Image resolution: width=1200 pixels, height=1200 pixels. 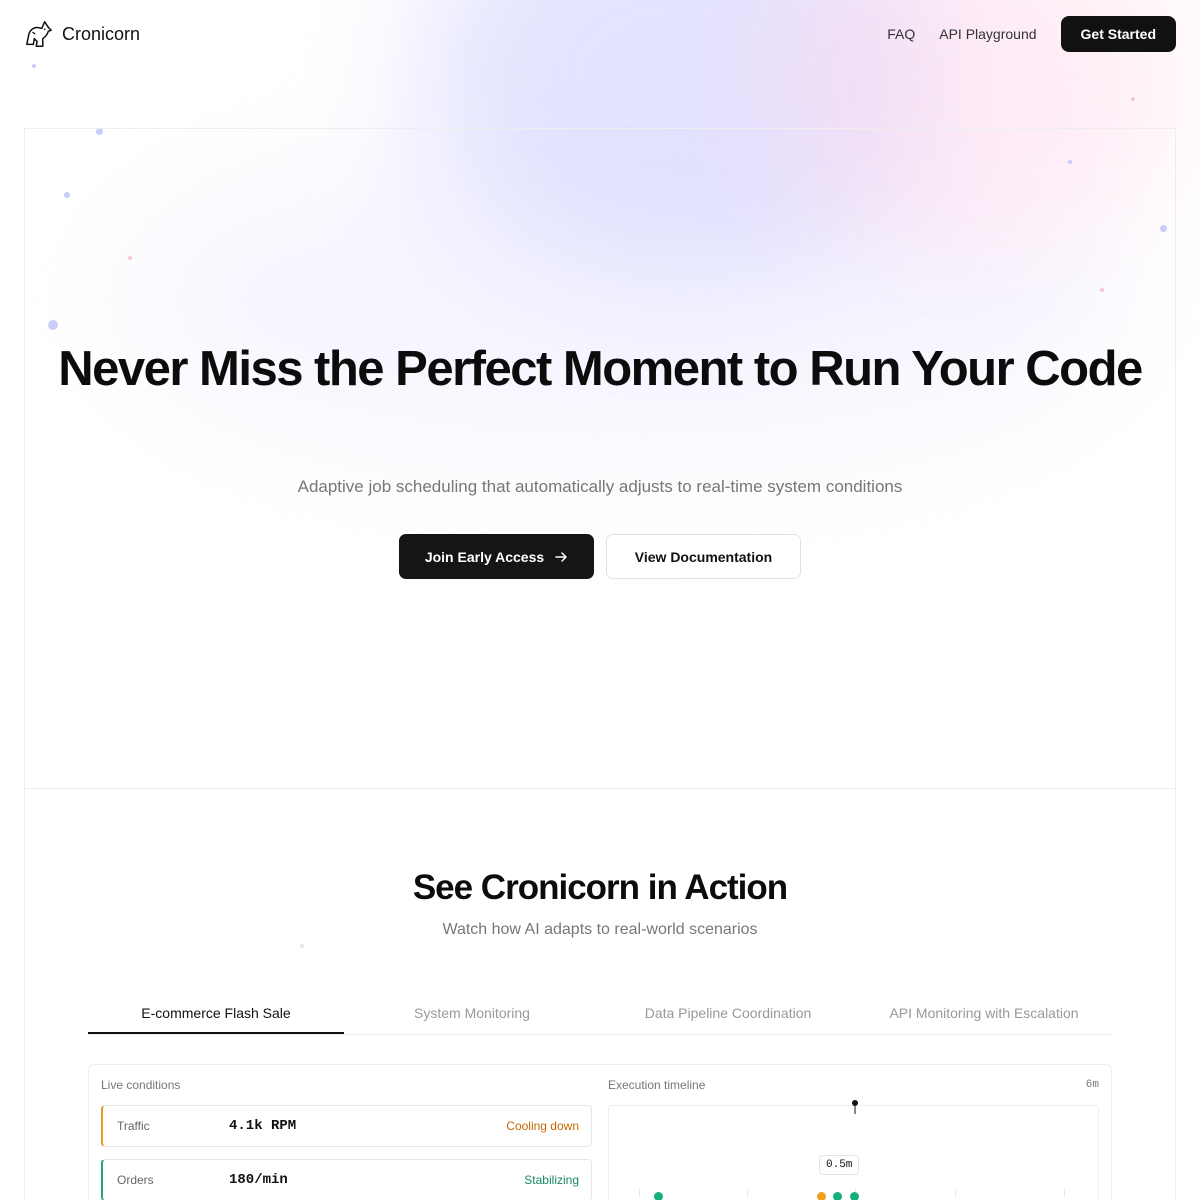 I want to click on condition-row-traffic: Traffic 4.1k RPM Cooling down, so click(x=346, y=1126).